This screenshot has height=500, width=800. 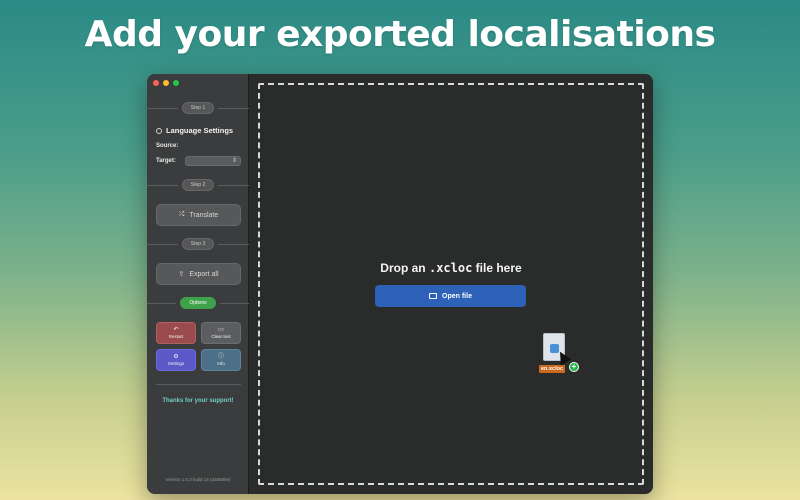 I want to click on zoom-window-button, so click(x=176, y=83).